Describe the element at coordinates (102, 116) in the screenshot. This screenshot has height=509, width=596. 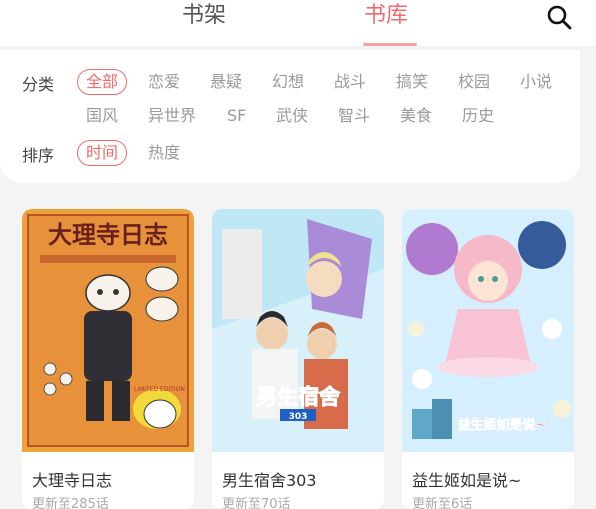
I see `category-chip-guofeng: 国风` at that location.